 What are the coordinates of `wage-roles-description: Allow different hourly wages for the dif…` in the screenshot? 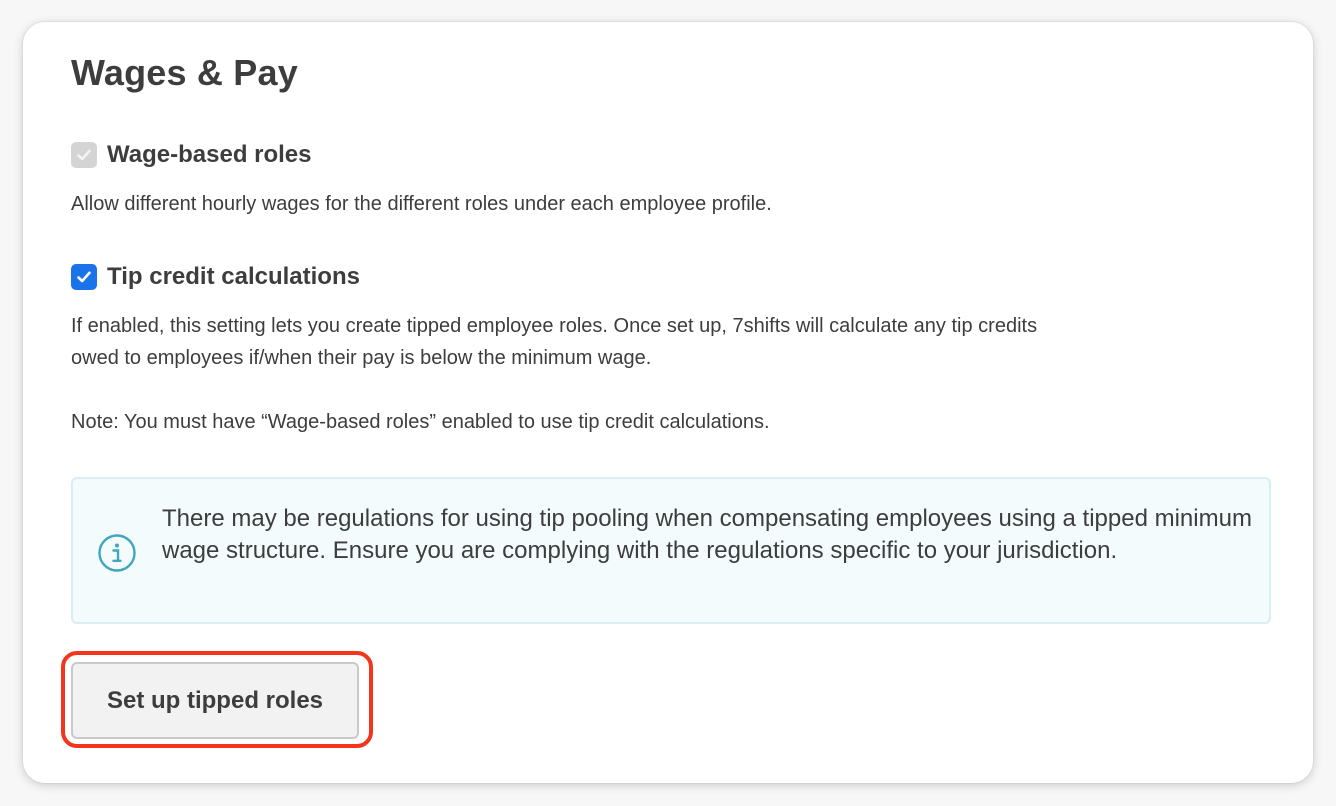 It's located at (421, 204).